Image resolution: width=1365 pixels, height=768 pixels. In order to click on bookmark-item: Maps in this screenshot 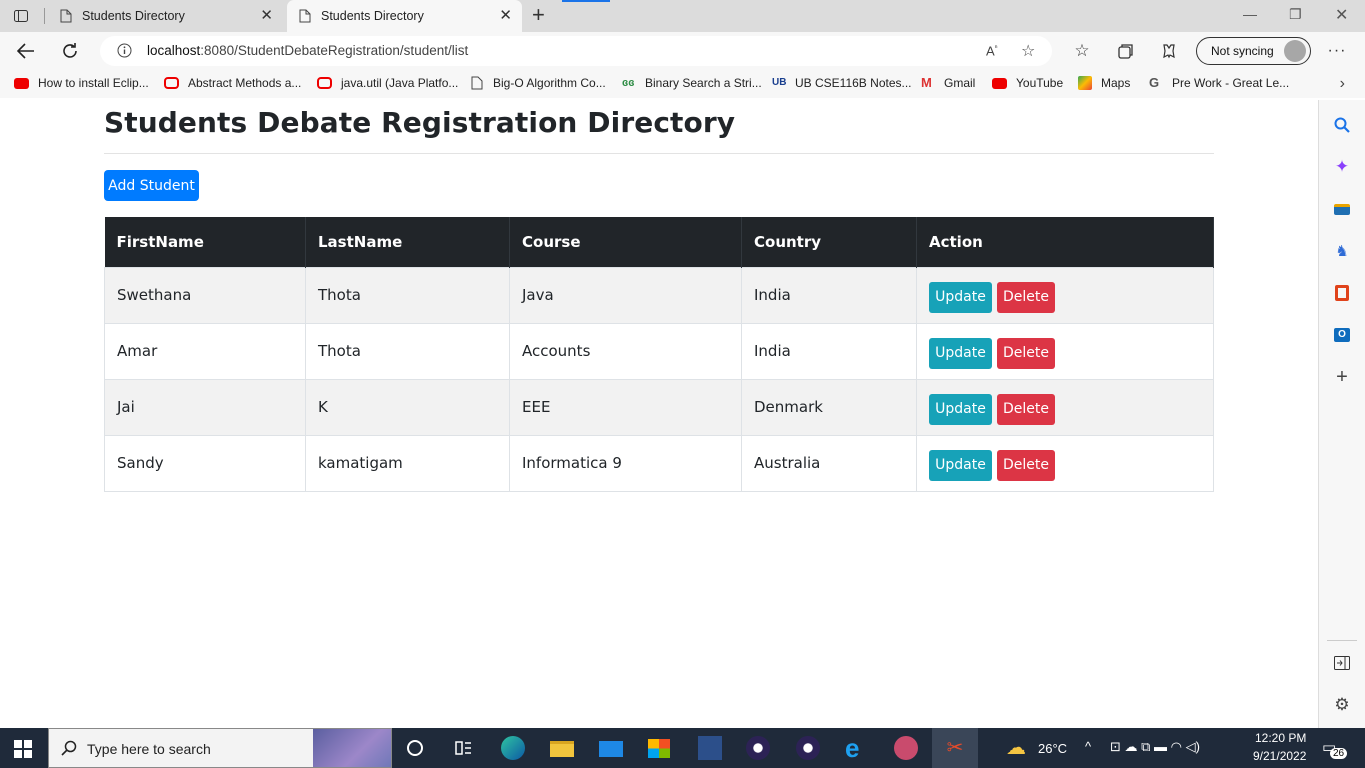, I will do `click(1104, 83)`.